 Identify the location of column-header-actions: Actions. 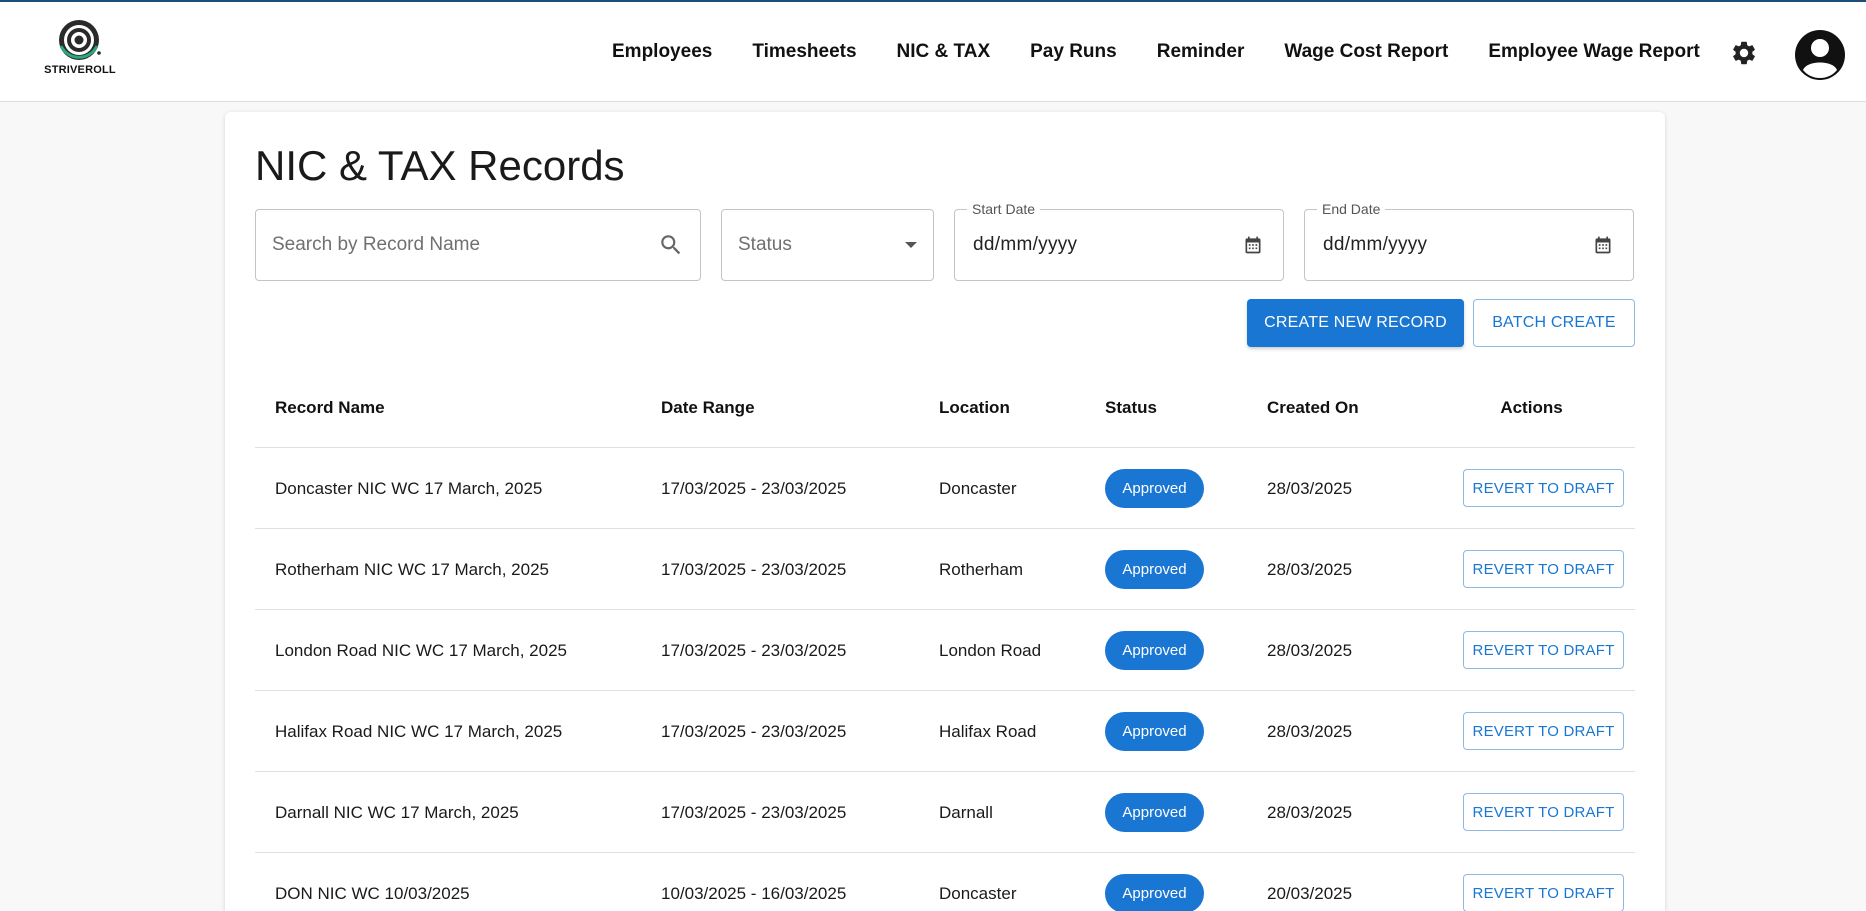
(1531, 407).